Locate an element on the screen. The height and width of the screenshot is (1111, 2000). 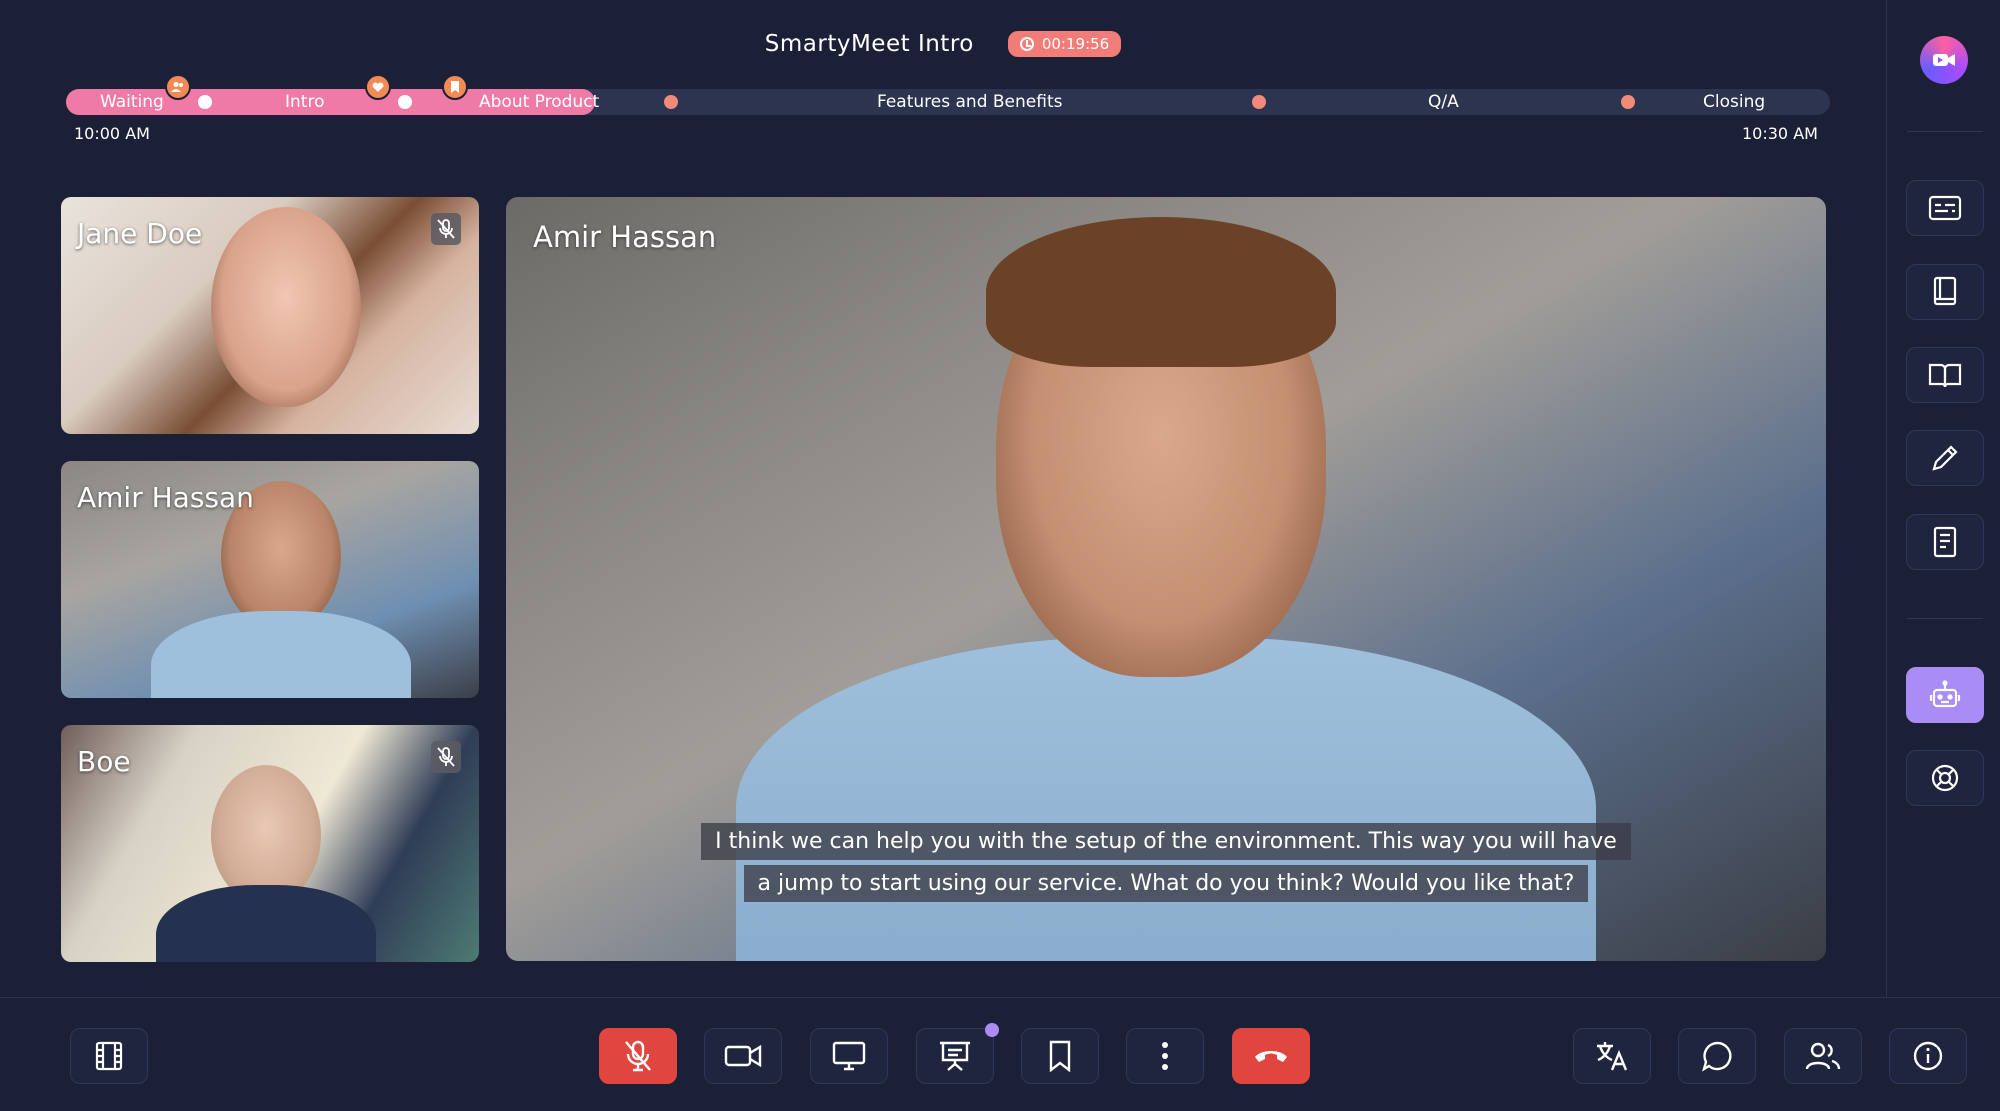
recordings-button is located at coordinates (109, 1056).